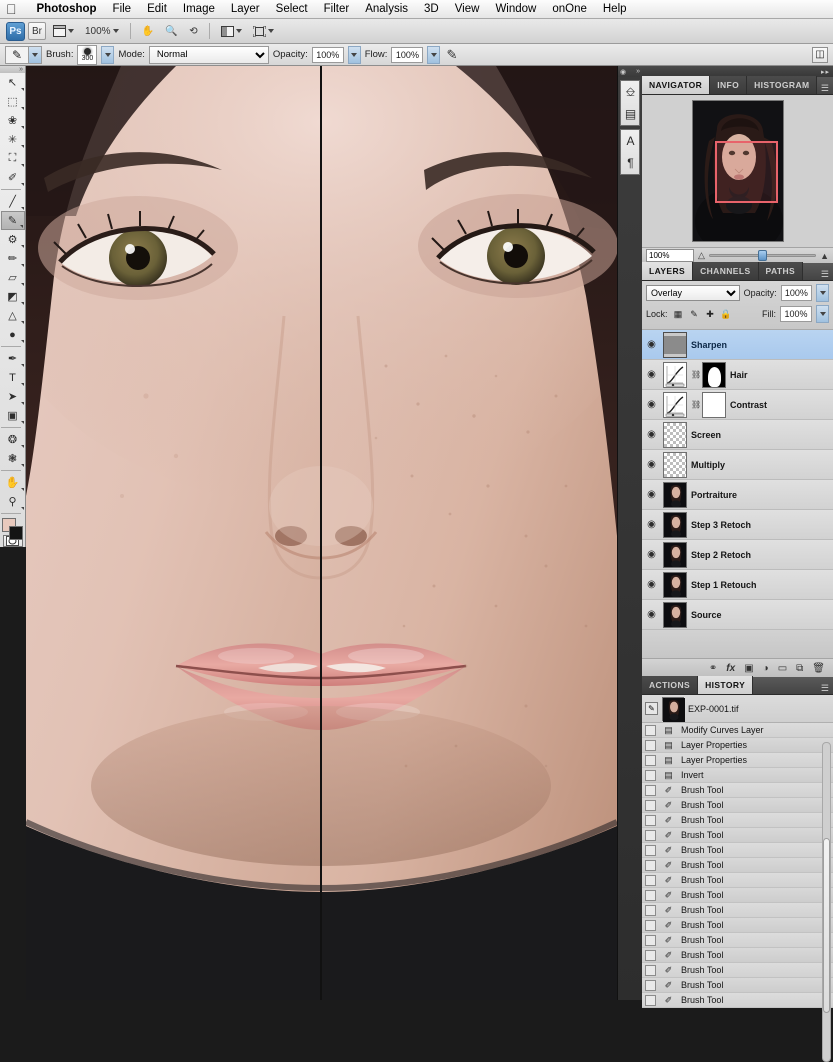  Describe the element at coordinates (737, 525) in the screenshot. I see `layer-row: ◉ Step 3 Retoch` at that location.